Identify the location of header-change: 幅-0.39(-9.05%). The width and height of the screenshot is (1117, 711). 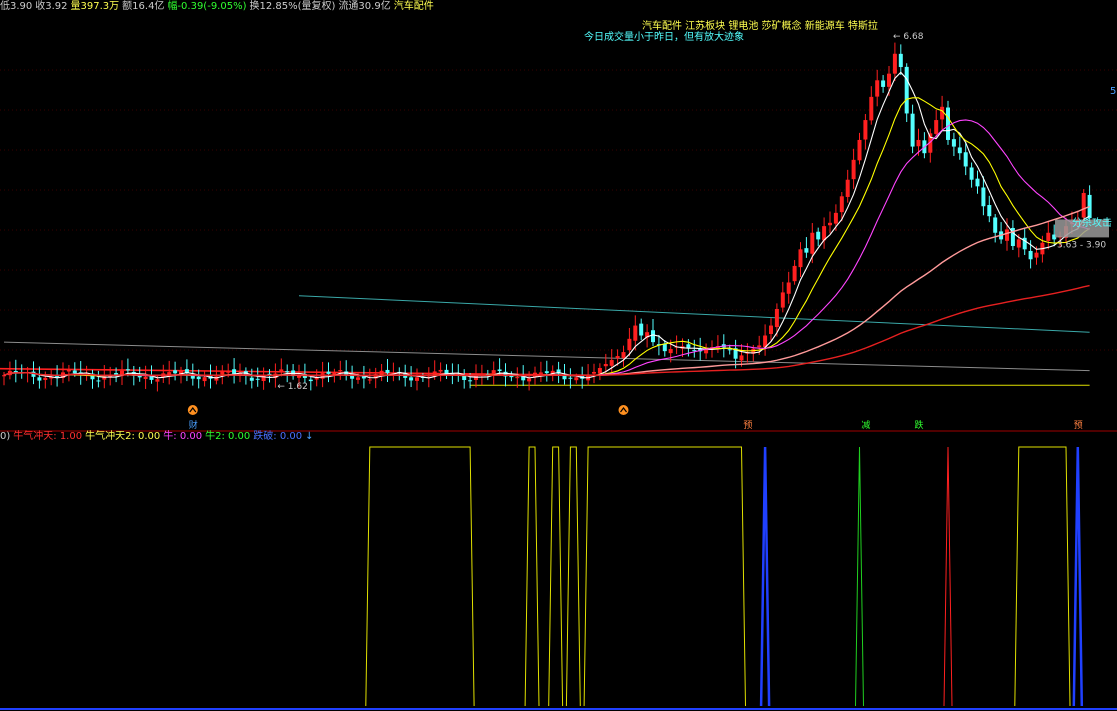
(207, 6).